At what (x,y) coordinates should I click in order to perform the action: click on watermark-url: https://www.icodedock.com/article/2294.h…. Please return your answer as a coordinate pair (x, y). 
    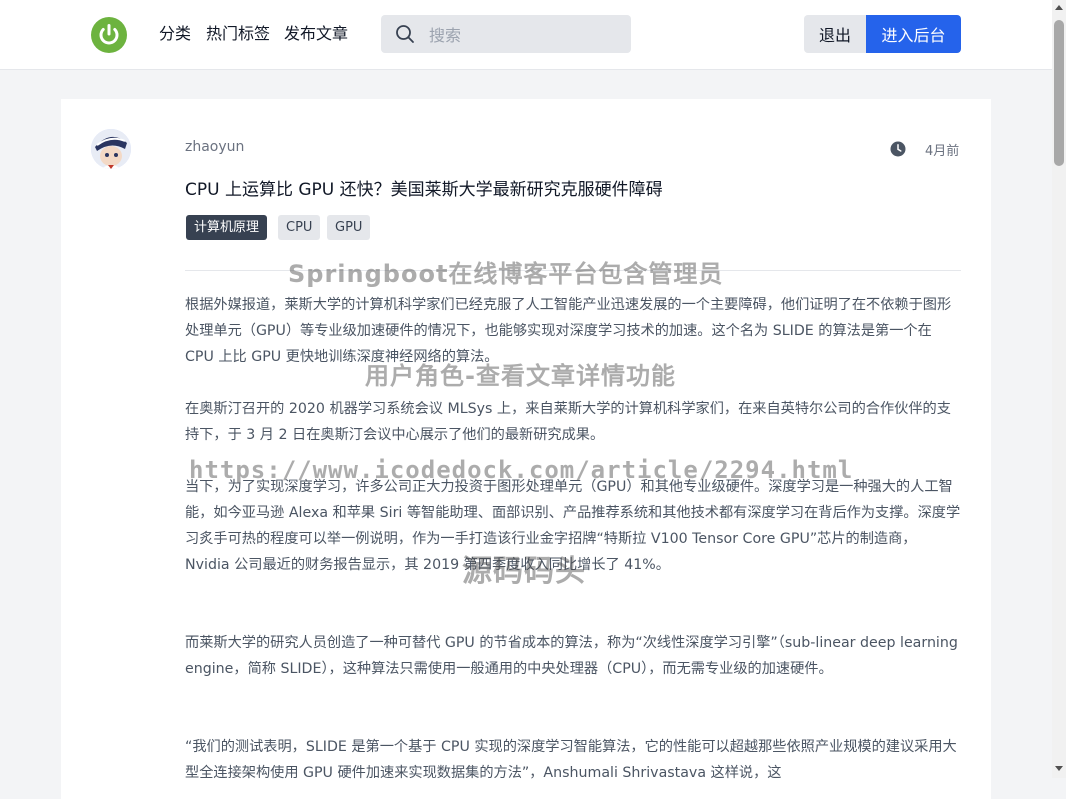
    Looking at the image, I should click on (521, 470).